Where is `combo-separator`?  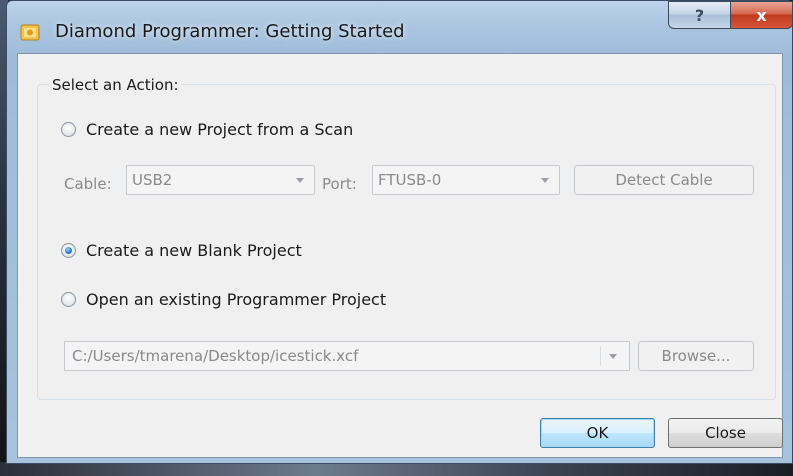
combo-separator is located at coordinates (600, 356).